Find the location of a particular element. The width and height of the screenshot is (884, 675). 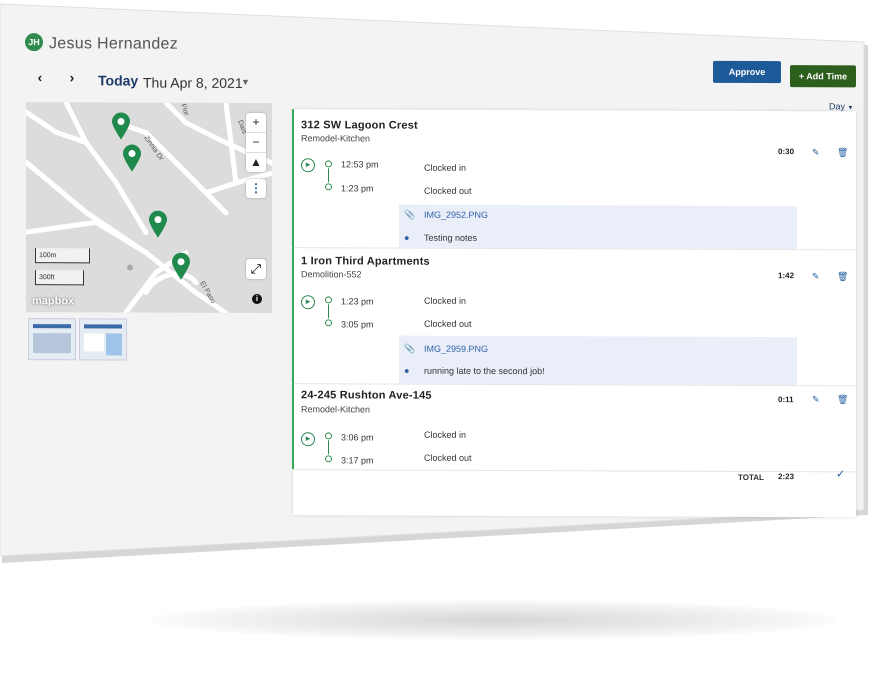

check-icon: ✓ is located at coordinates (840, 473).